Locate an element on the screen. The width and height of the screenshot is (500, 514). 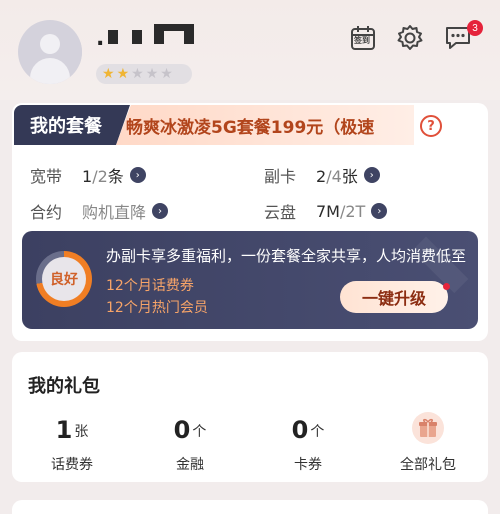
level-stars: ★ ★ ★ ★ ★ is located at coordinates (144, 74).